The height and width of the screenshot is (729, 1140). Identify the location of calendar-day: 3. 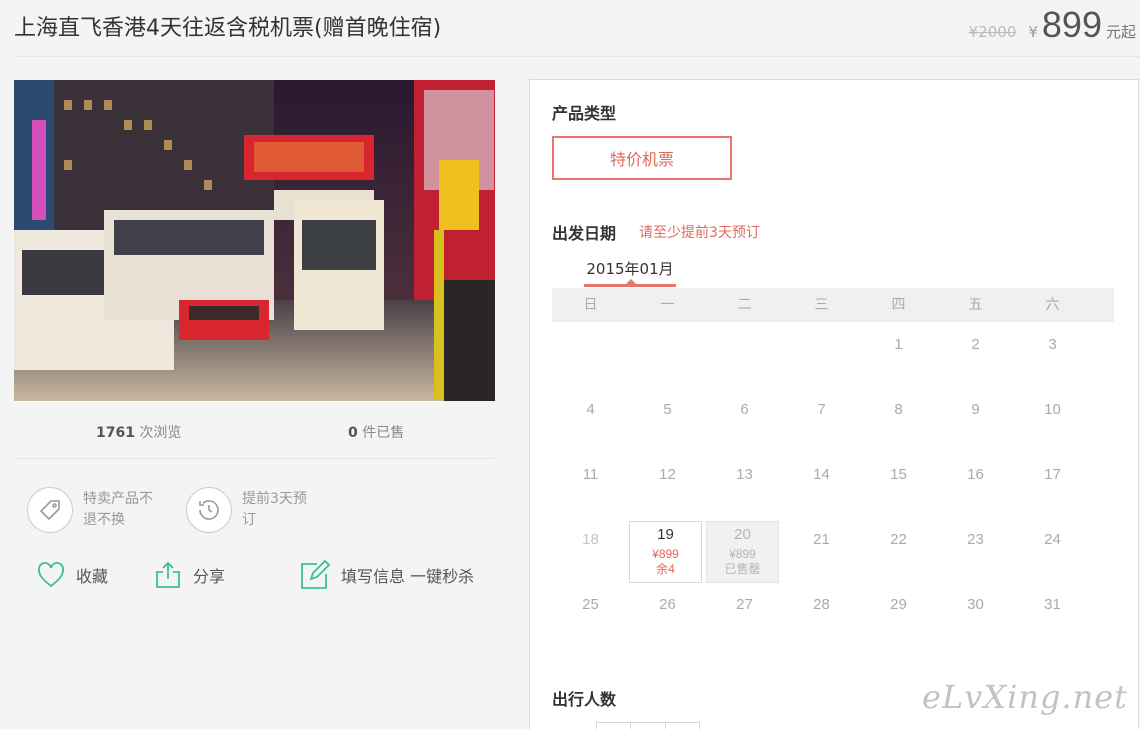
(1052, 344).